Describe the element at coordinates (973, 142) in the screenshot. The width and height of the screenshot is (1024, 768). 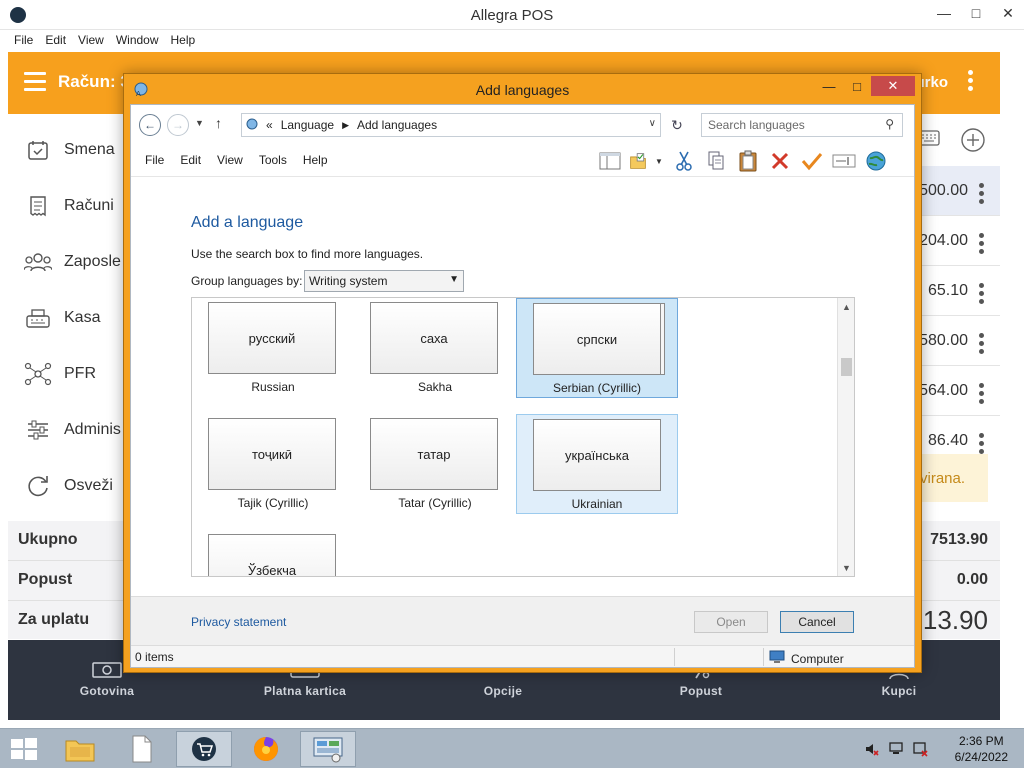
I see `add-icon` at that location.